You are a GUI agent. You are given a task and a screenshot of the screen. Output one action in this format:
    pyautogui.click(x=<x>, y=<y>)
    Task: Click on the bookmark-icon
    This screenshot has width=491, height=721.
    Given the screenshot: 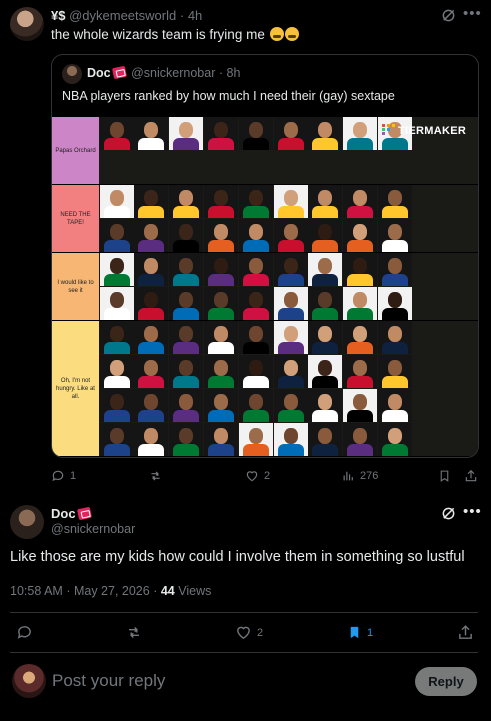 What is the action you would take?
    pyautogui.click(x=444, y=476)
    